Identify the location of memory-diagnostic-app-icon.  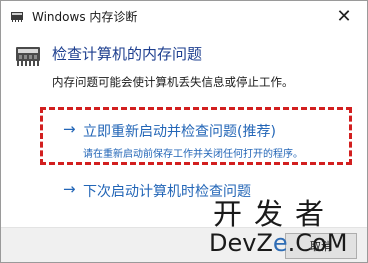
(17, 17).